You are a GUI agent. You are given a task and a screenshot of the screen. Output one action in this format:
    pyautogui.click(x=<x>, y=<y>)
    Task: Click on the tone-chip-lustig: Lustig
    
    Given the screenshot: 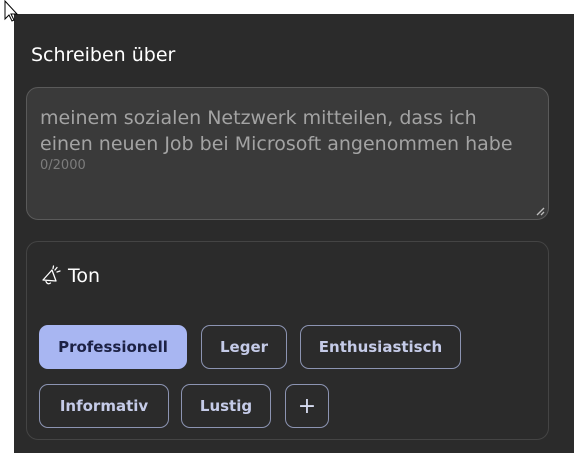 What is the action you would take?
    pyautogui.click(x=226, y=406)
    